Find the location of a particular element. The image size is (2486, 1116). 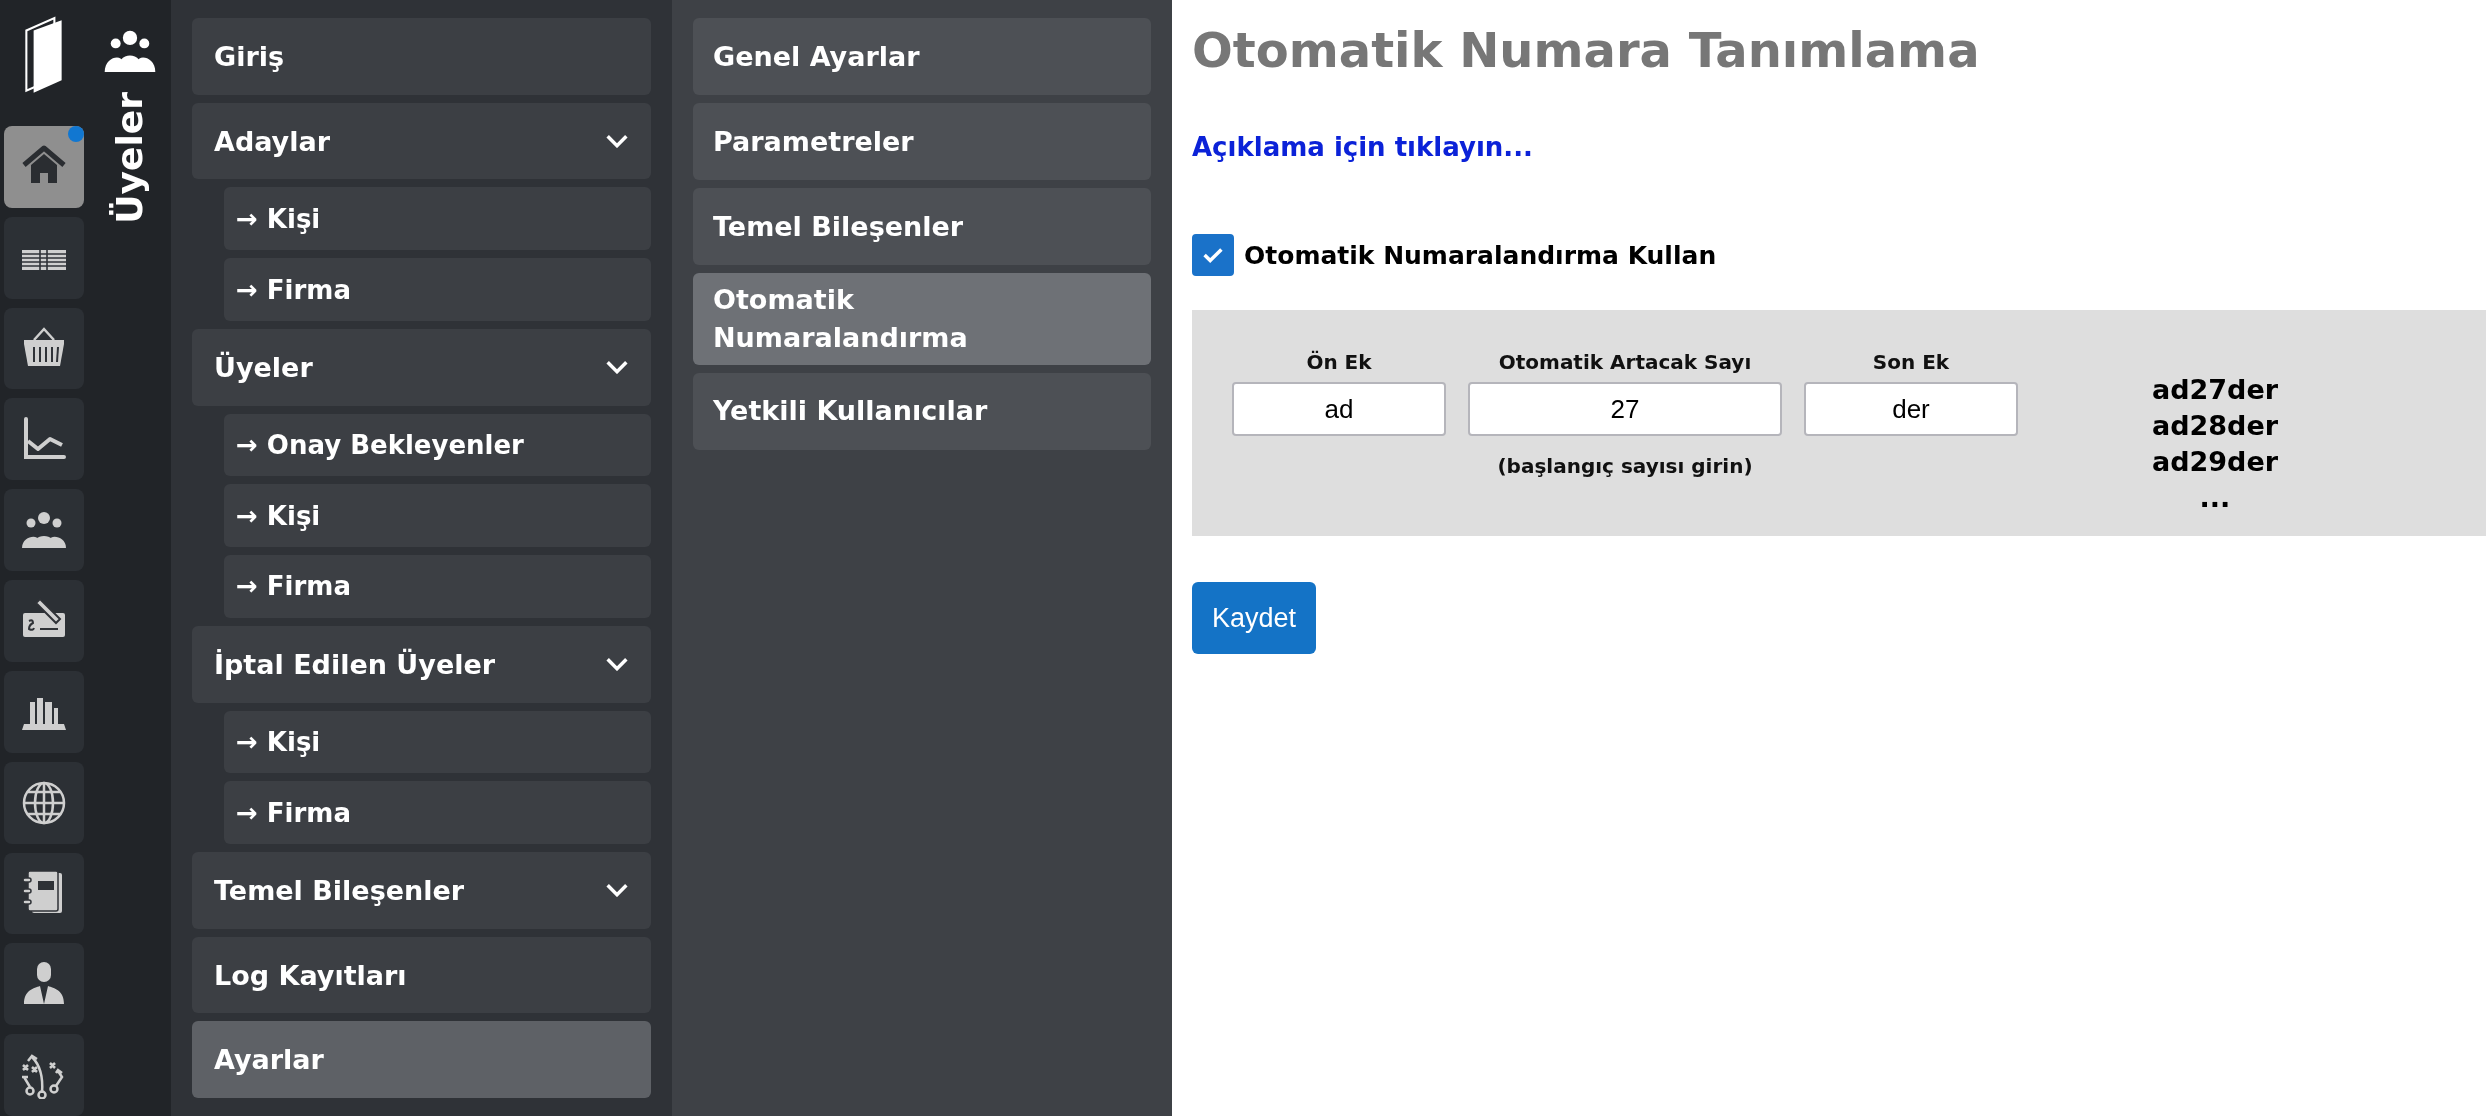

menu-item: Üyeler is located at coordinates (421, 367).